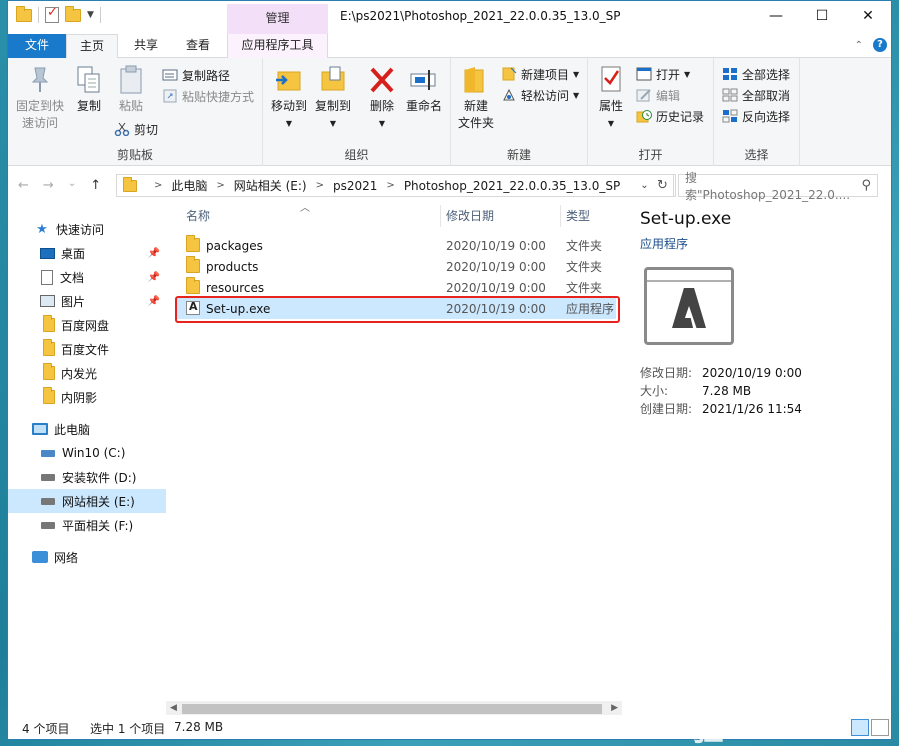 This screenshot has width=899, height=746. What do you see at coordinates (173, 708) in the screenshot?
I see `scroll-left-icon: ◀` at bounding box center [173, 708].